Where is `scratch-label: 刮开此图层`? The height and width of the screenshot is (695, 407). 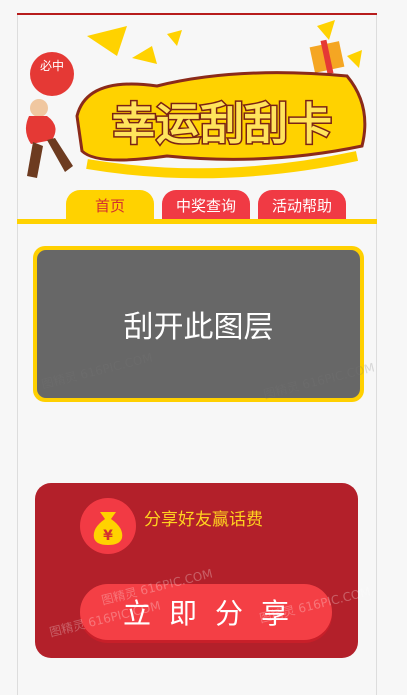 scratch-label: 刮开此图层 is located at coordinates (198, 327).